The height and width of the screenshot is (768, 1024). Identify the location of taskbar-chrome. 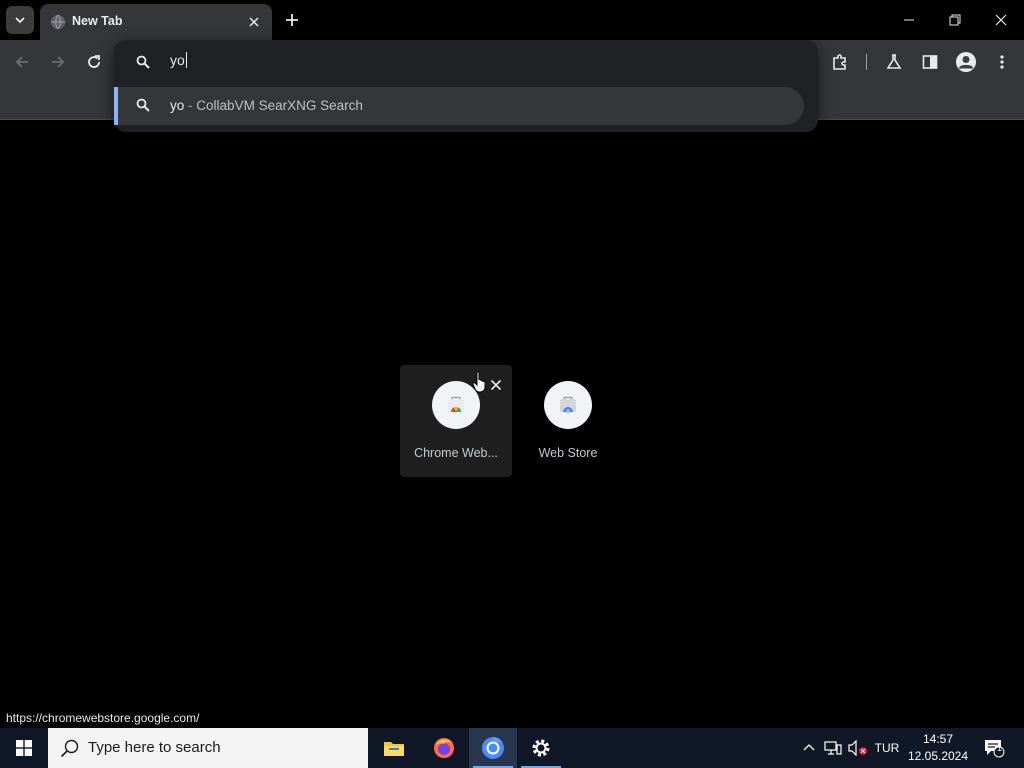
(493, 748).